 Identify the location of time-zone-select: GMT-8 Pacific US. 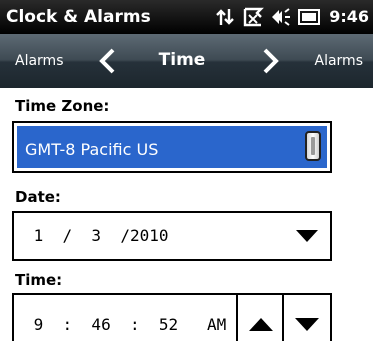
(172, 147).